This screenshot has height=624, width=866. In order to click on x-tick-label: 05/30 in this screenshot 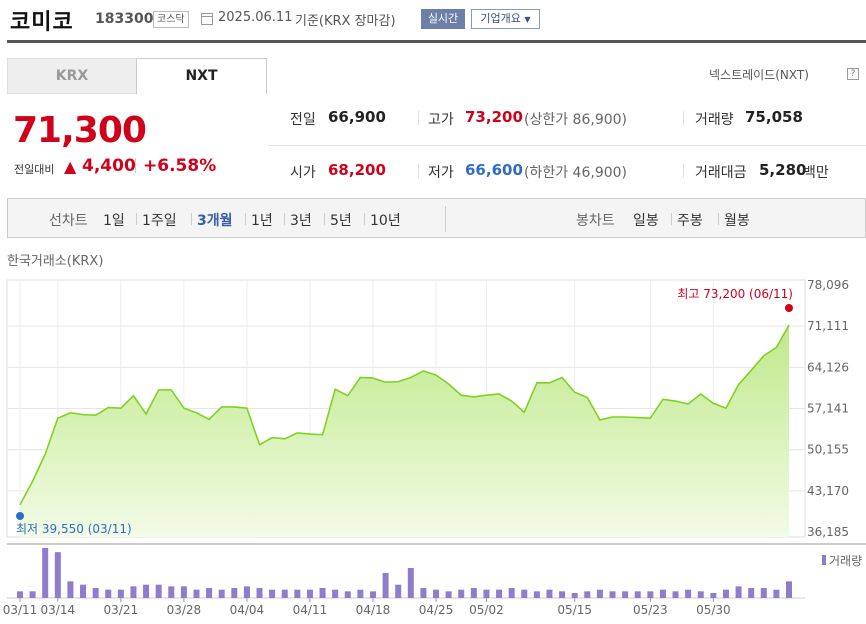, I will do `click(713, 610)`.